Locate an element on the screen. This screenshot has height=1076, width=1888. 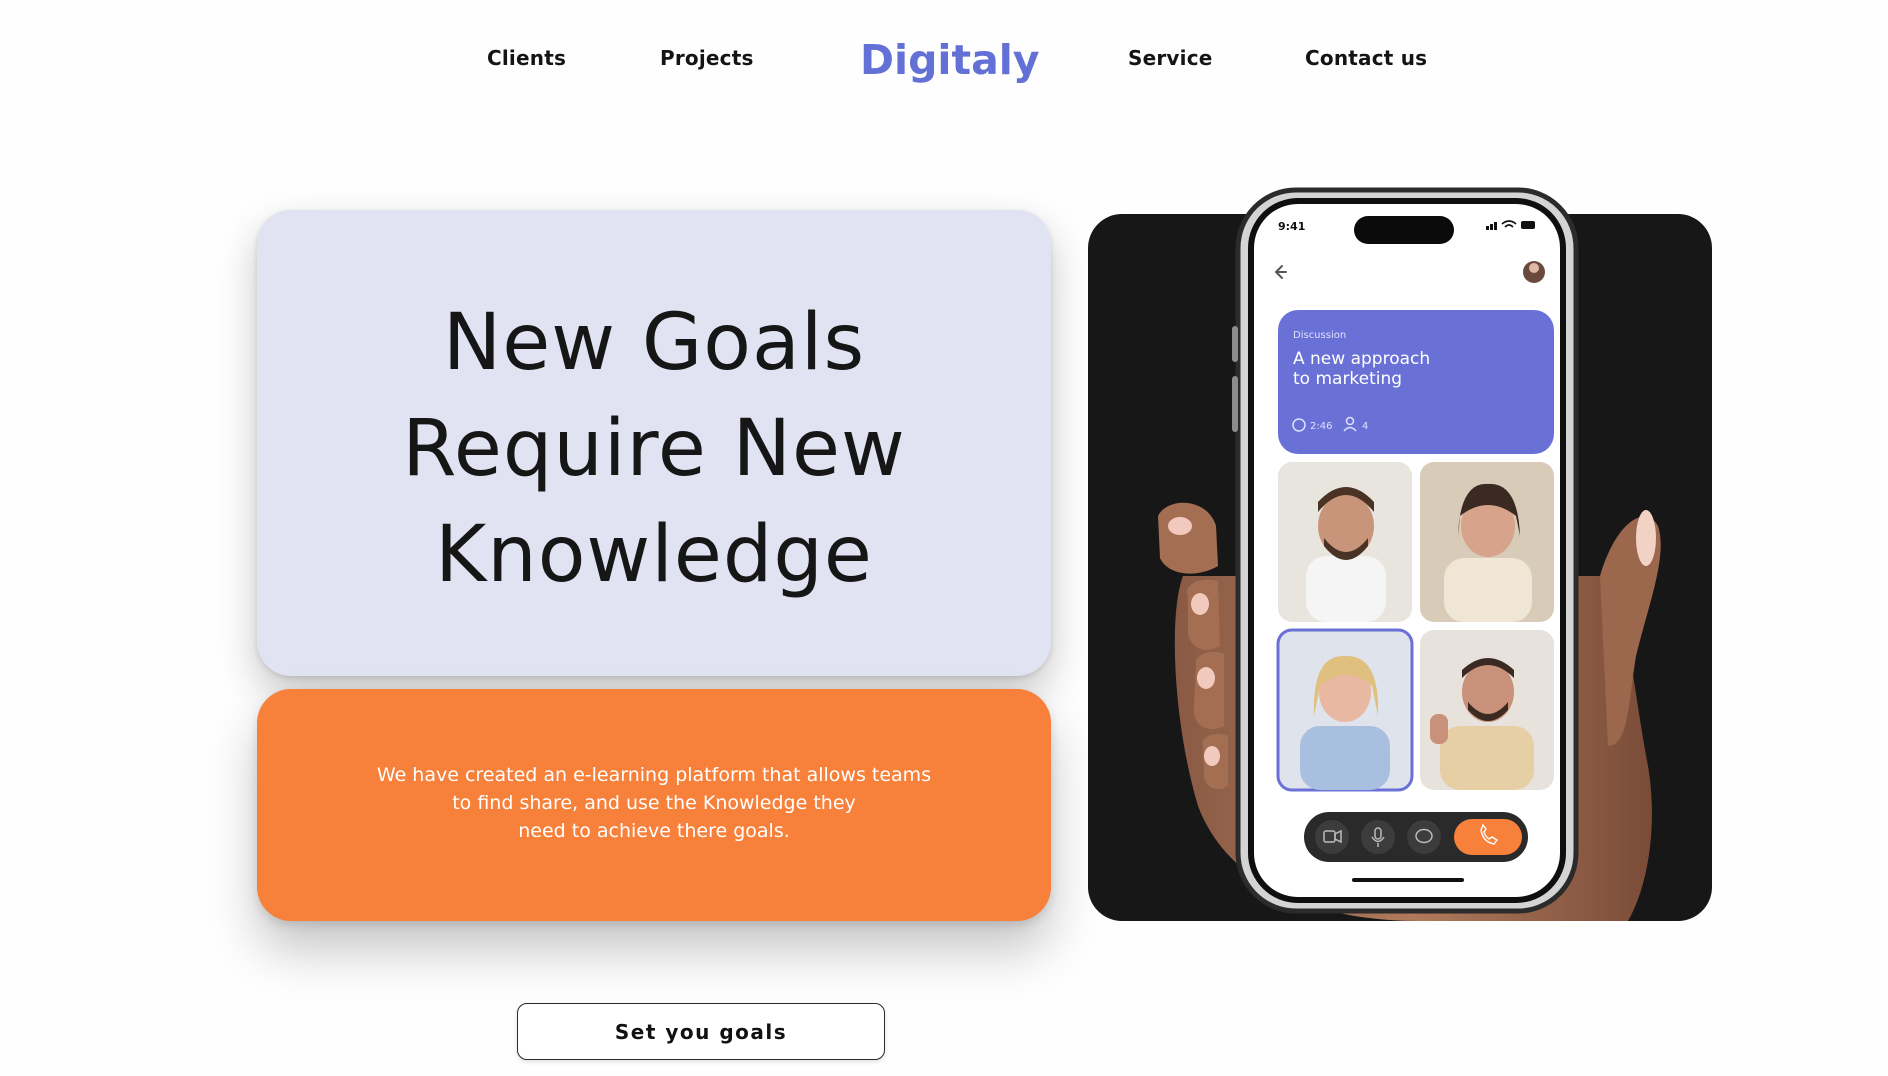
status-time: 9:41 is located at coordinates (1291, 226).